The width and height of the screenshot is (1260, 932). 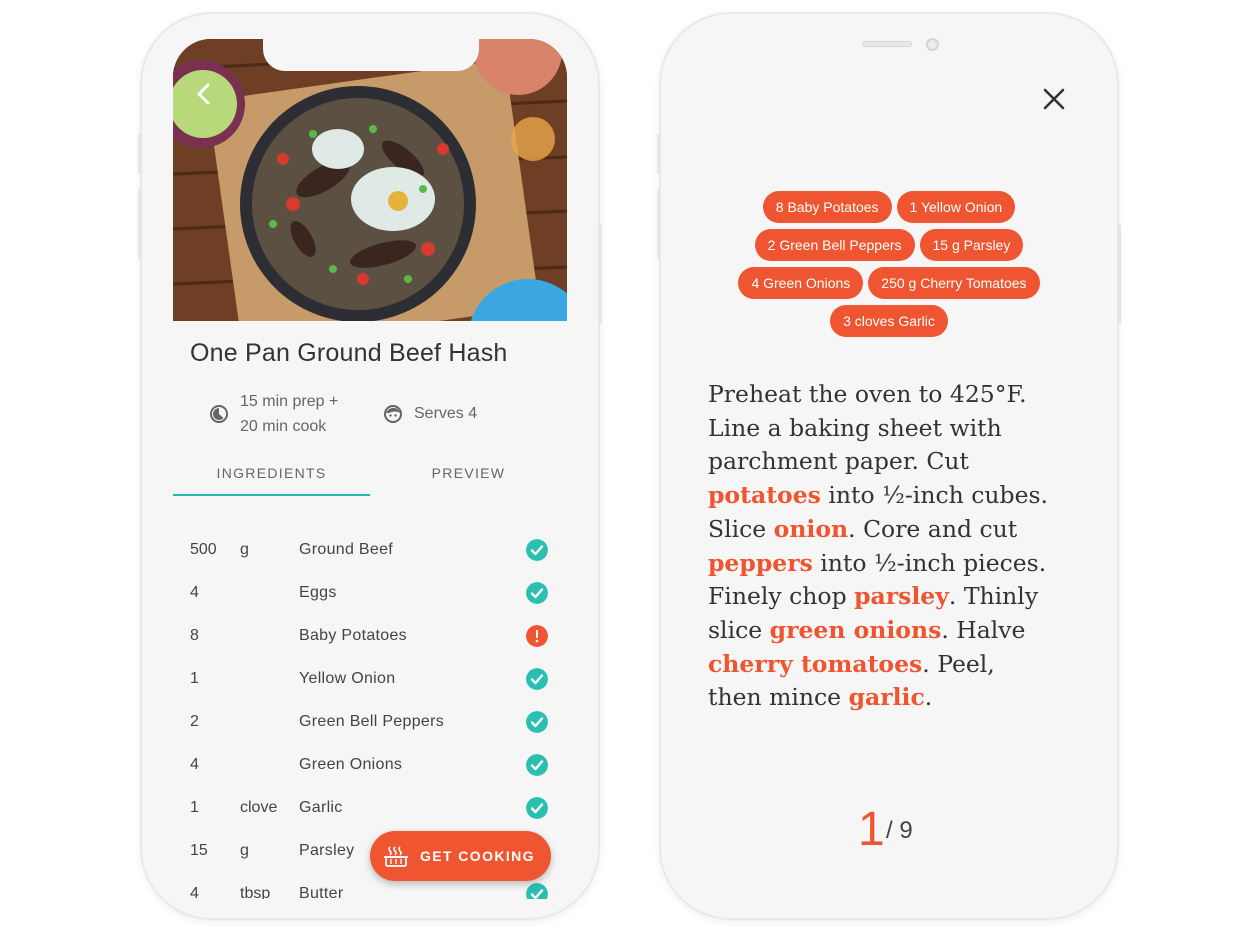 What do you see at coordinates (199, 850) in the screenshot?
I see `ingredient-qty: 15` at bounding box center [199, 850].